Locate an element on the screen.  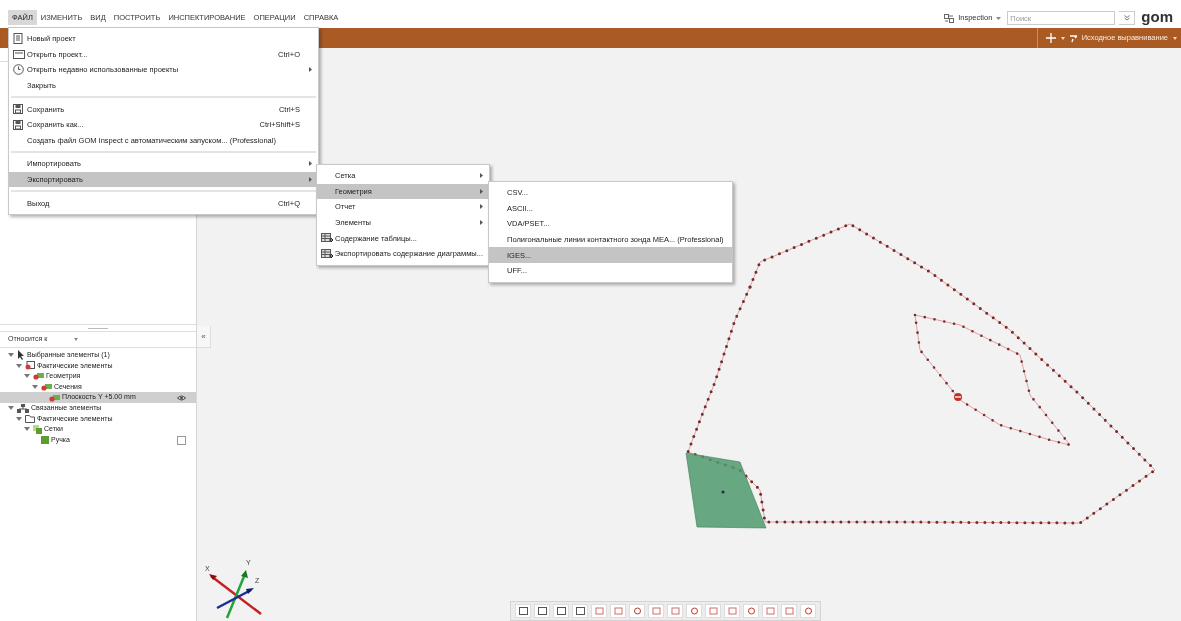
clock-icon is located at coordinates (18, 70).